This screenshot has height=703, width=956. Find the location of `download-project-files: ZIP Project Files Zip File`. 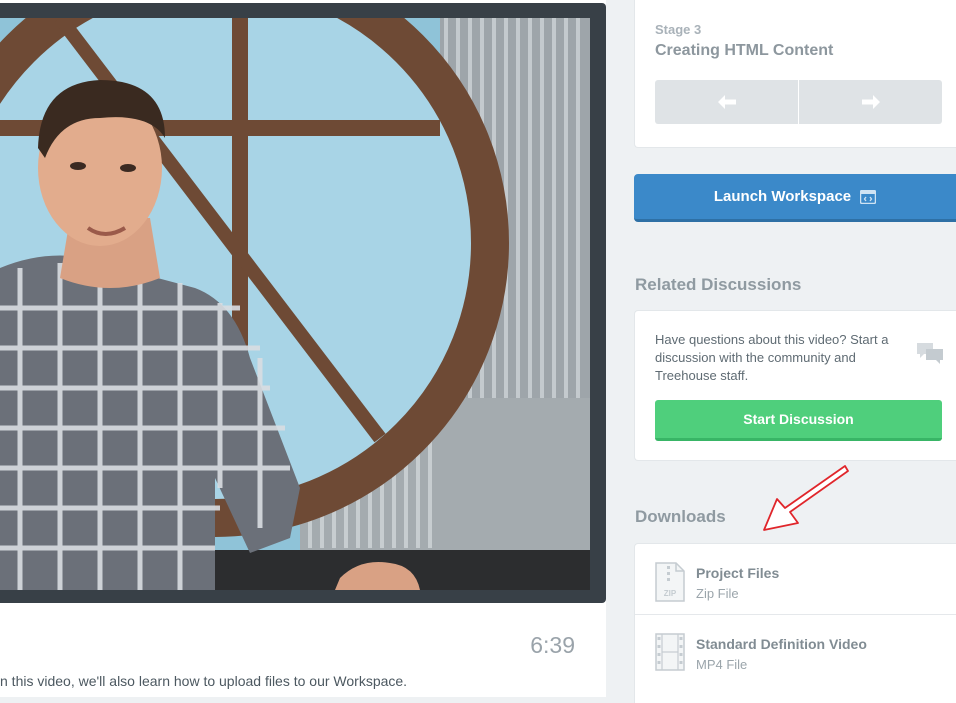

download-project-files: ZIP Project Files Zip File is located at coordinates (795, 579).